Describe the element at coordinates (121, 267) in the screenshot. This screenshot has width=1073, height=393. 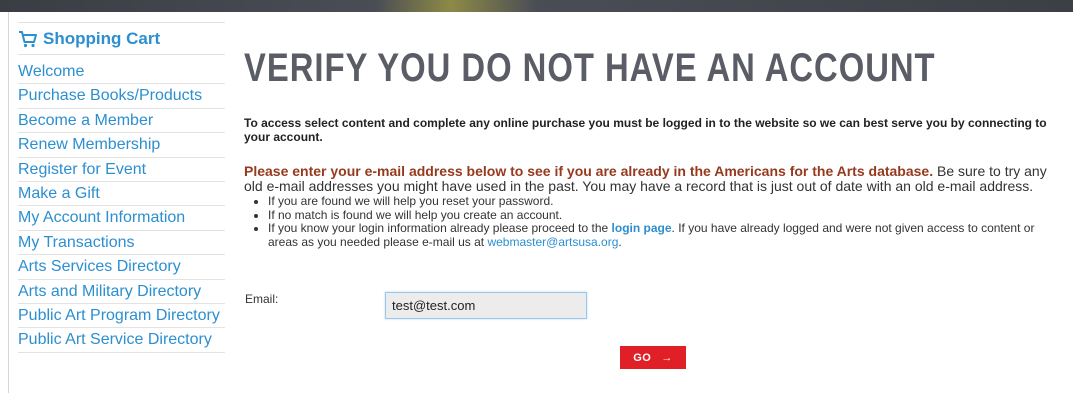
I see `sidebar-item-arts-services-directory: Arts Services Directory` at that location.